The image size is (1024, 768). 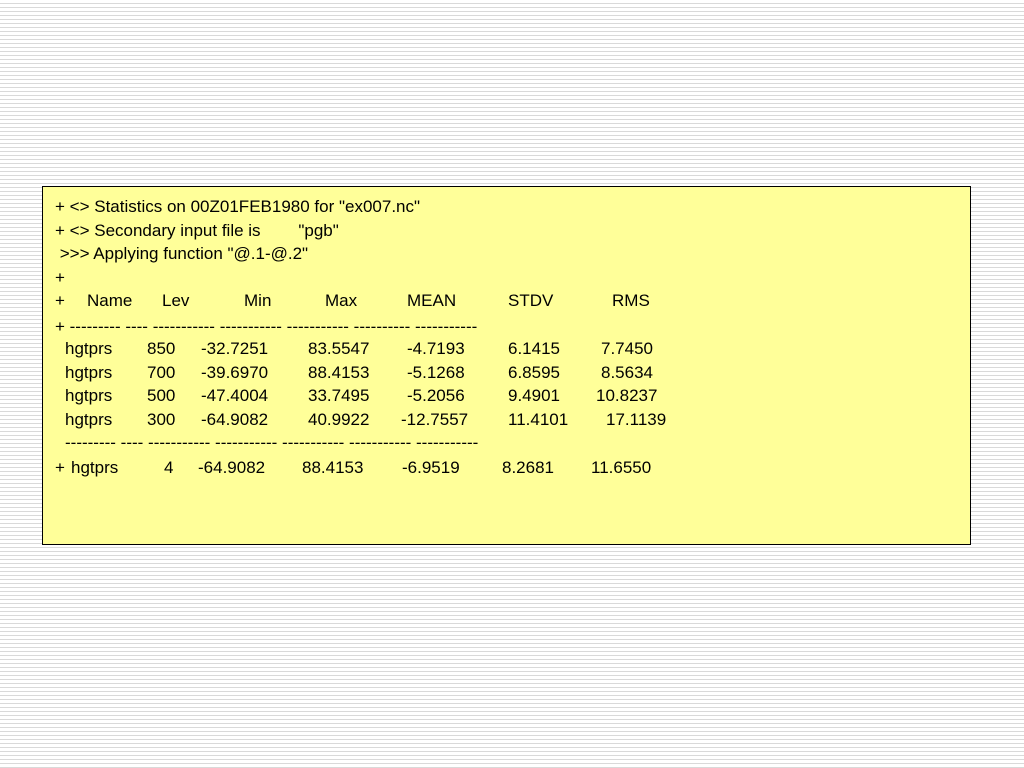 What do you see at coordinates (531, 300) in the screenshot?
I see `header-stdv: STDV` at bounding box center [531, 300].